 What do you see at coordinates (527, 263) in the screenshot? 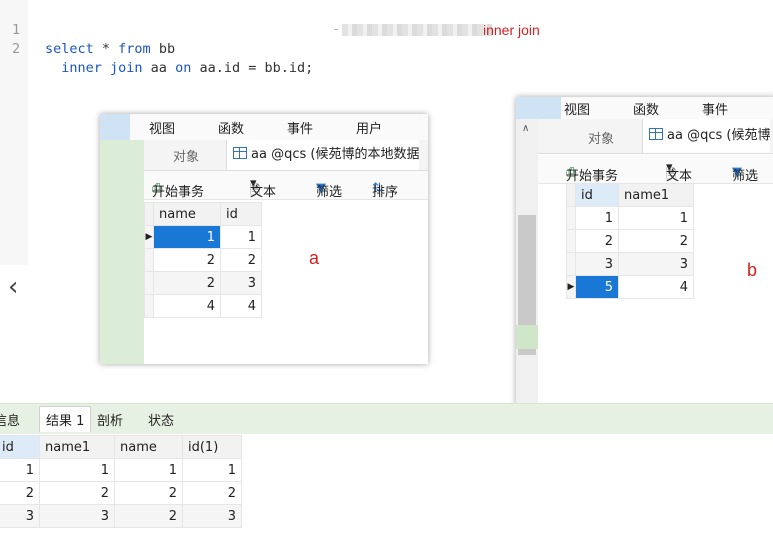
I see `scrollbar: ∧` at bounding box center [527, 263].